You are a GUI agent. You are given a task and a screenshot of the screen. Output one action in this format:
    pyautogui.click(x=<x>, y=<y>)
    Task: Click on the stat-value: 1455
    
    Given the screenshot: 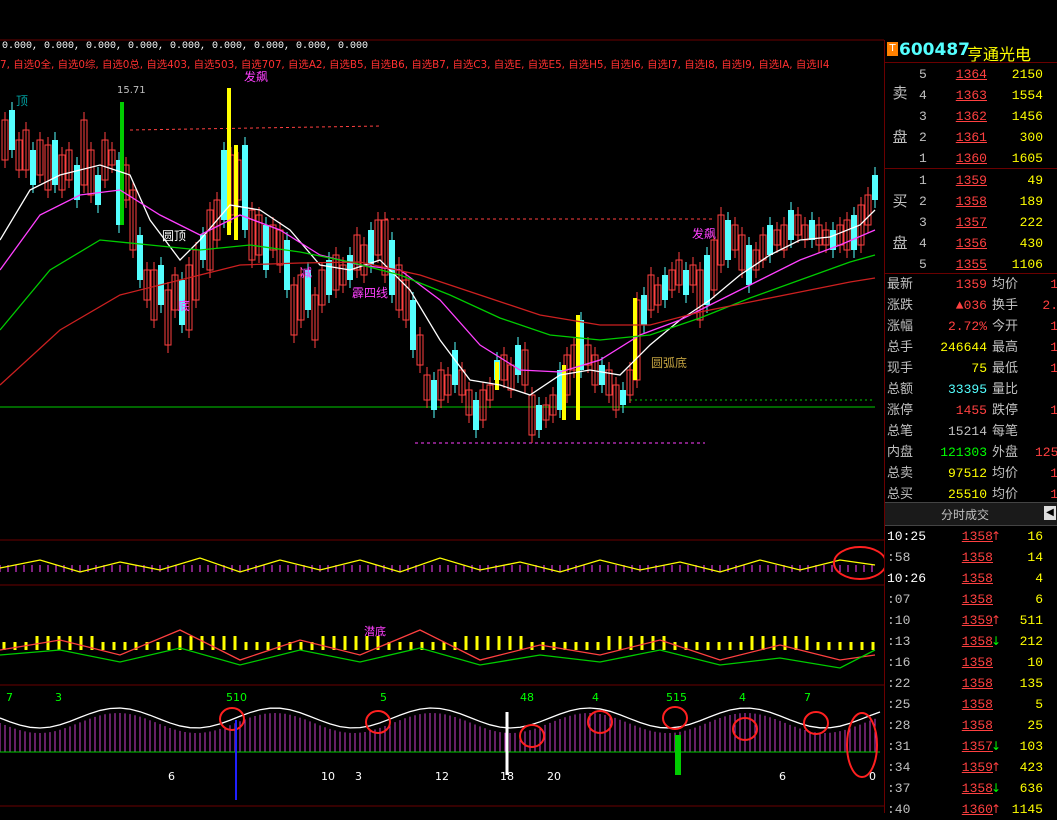 What is the action you would take?
    pyautogui.click(x=971, y=410)
    